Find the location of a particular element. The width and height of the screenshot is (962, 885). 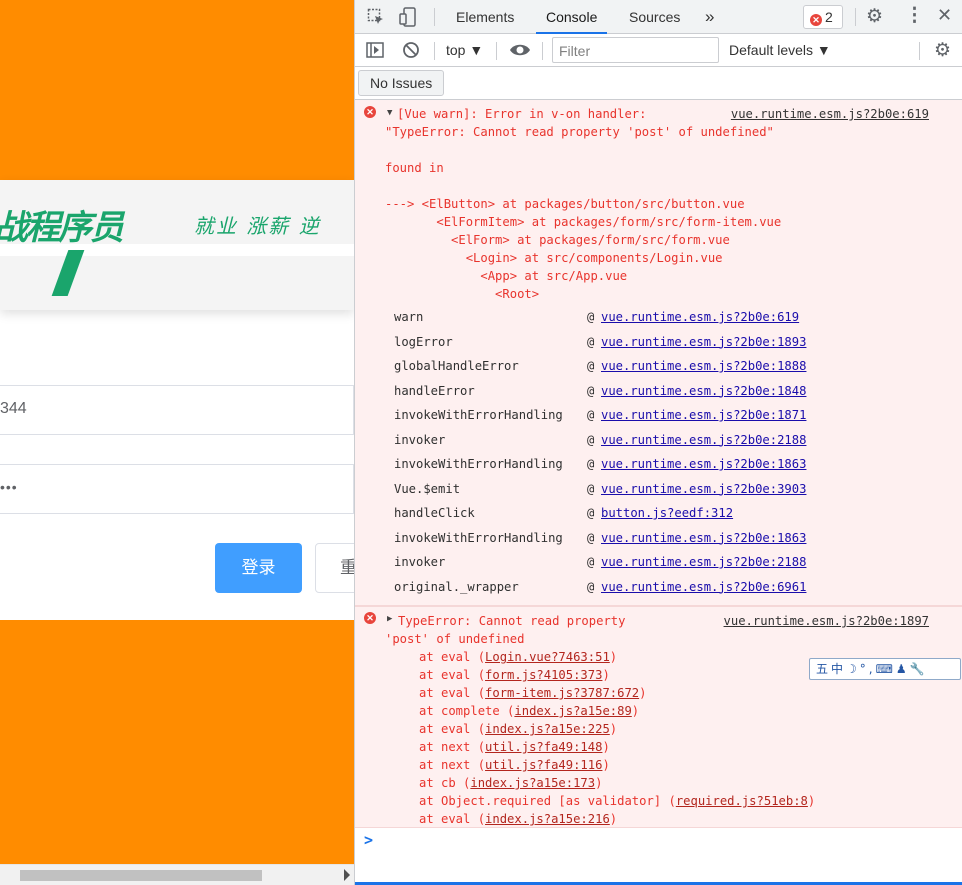

stack-frame-link: vue.runtime.esm.js?2b0e:6961 is located at coordinates (703, 587).